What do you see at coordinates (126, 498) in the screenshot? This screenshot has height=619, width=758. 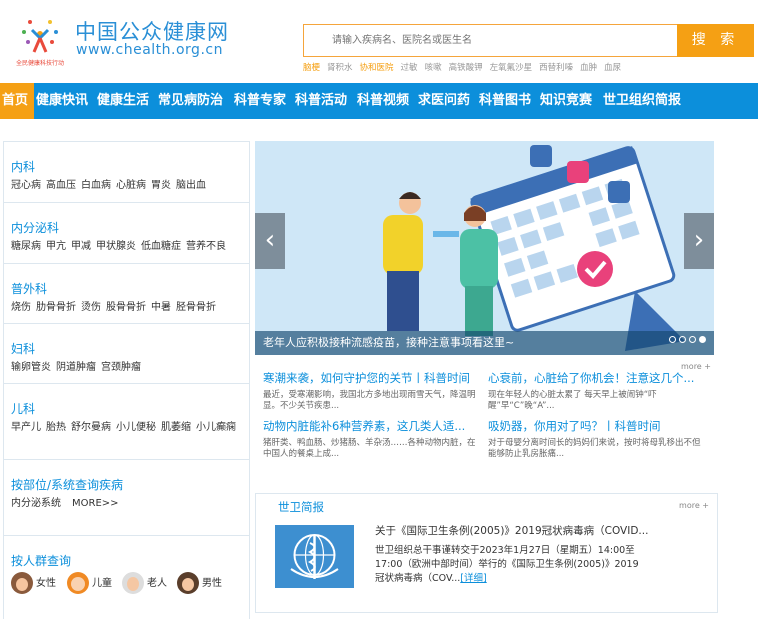 I see `category-by-part: 按部位/系统查询疾病 内分泌系统 MORE>>` at bounding box center [126, 498].